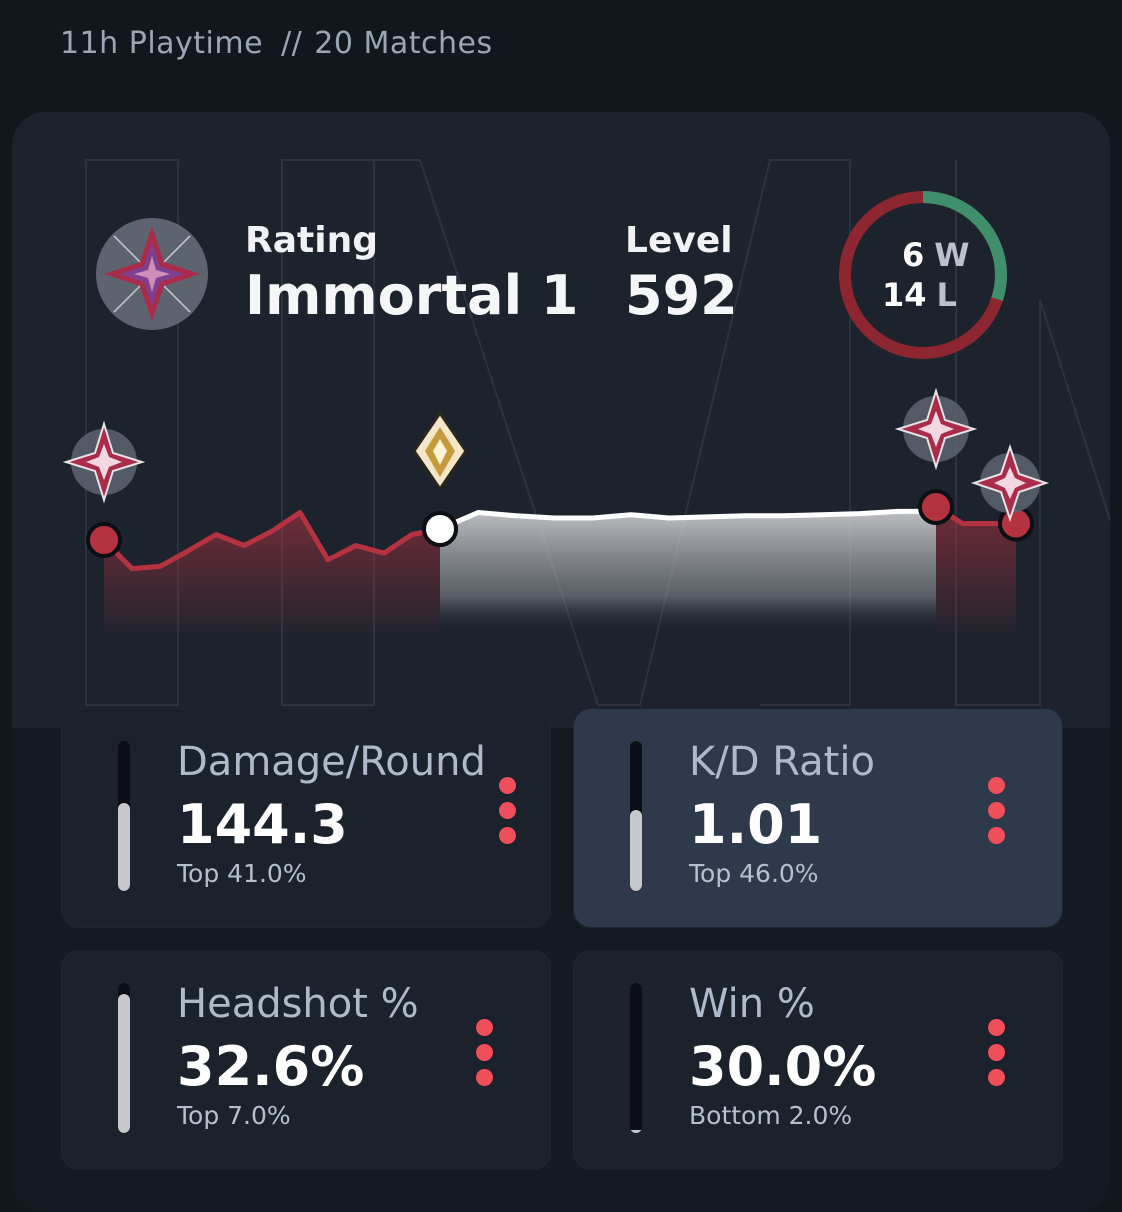  Describe the element at coordinates (298, 1004) in the screenshot. I see `stat-label: Headshot %` at that location.